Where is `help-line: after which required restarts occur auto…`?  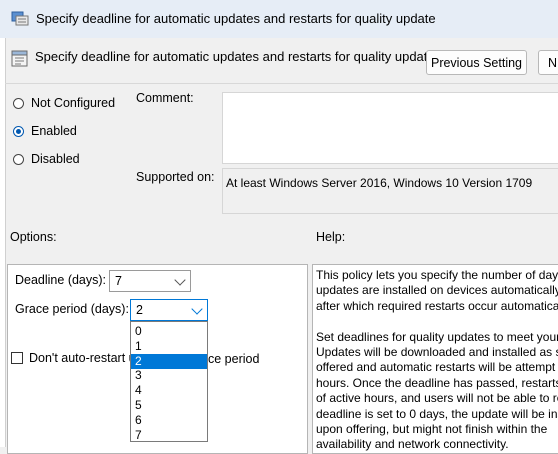
help-line: after which required restarts occur auto… is located at coordinates (437, 305).